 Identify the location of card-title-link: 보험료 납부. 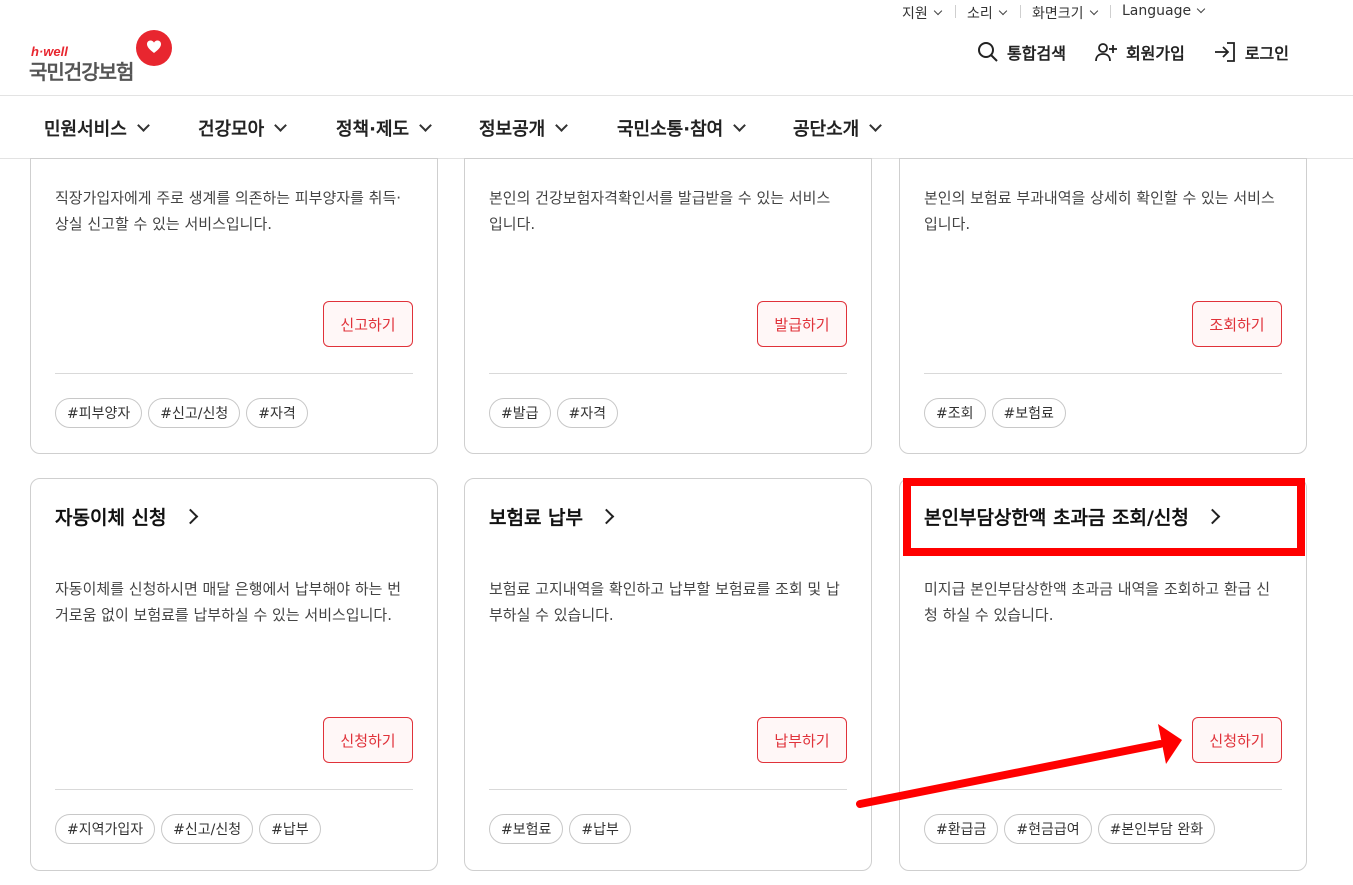
(552, 516).